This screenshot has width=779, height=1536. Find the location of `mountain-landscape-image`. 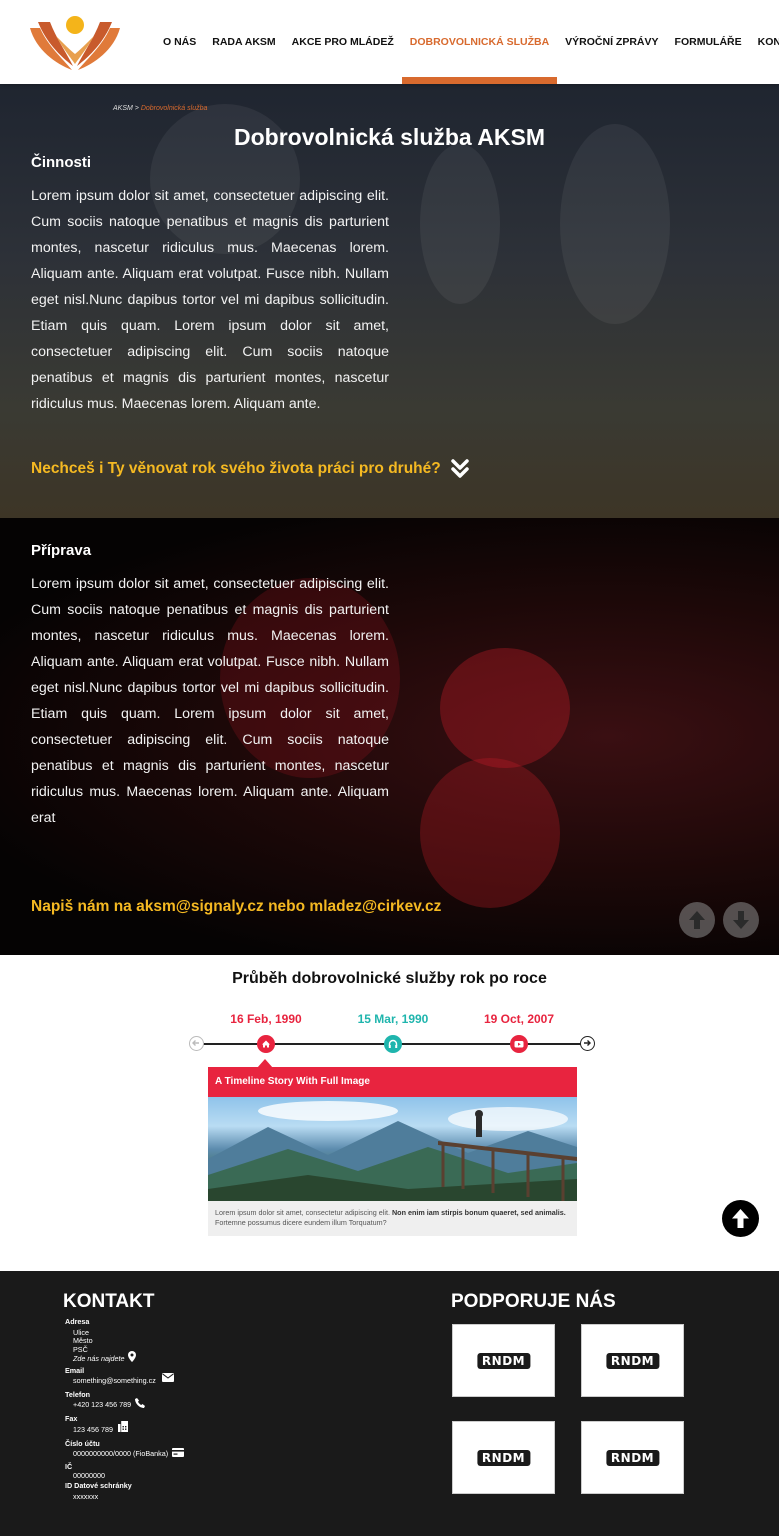

mountain-landscape-image is located at coordinates (392, 1151).